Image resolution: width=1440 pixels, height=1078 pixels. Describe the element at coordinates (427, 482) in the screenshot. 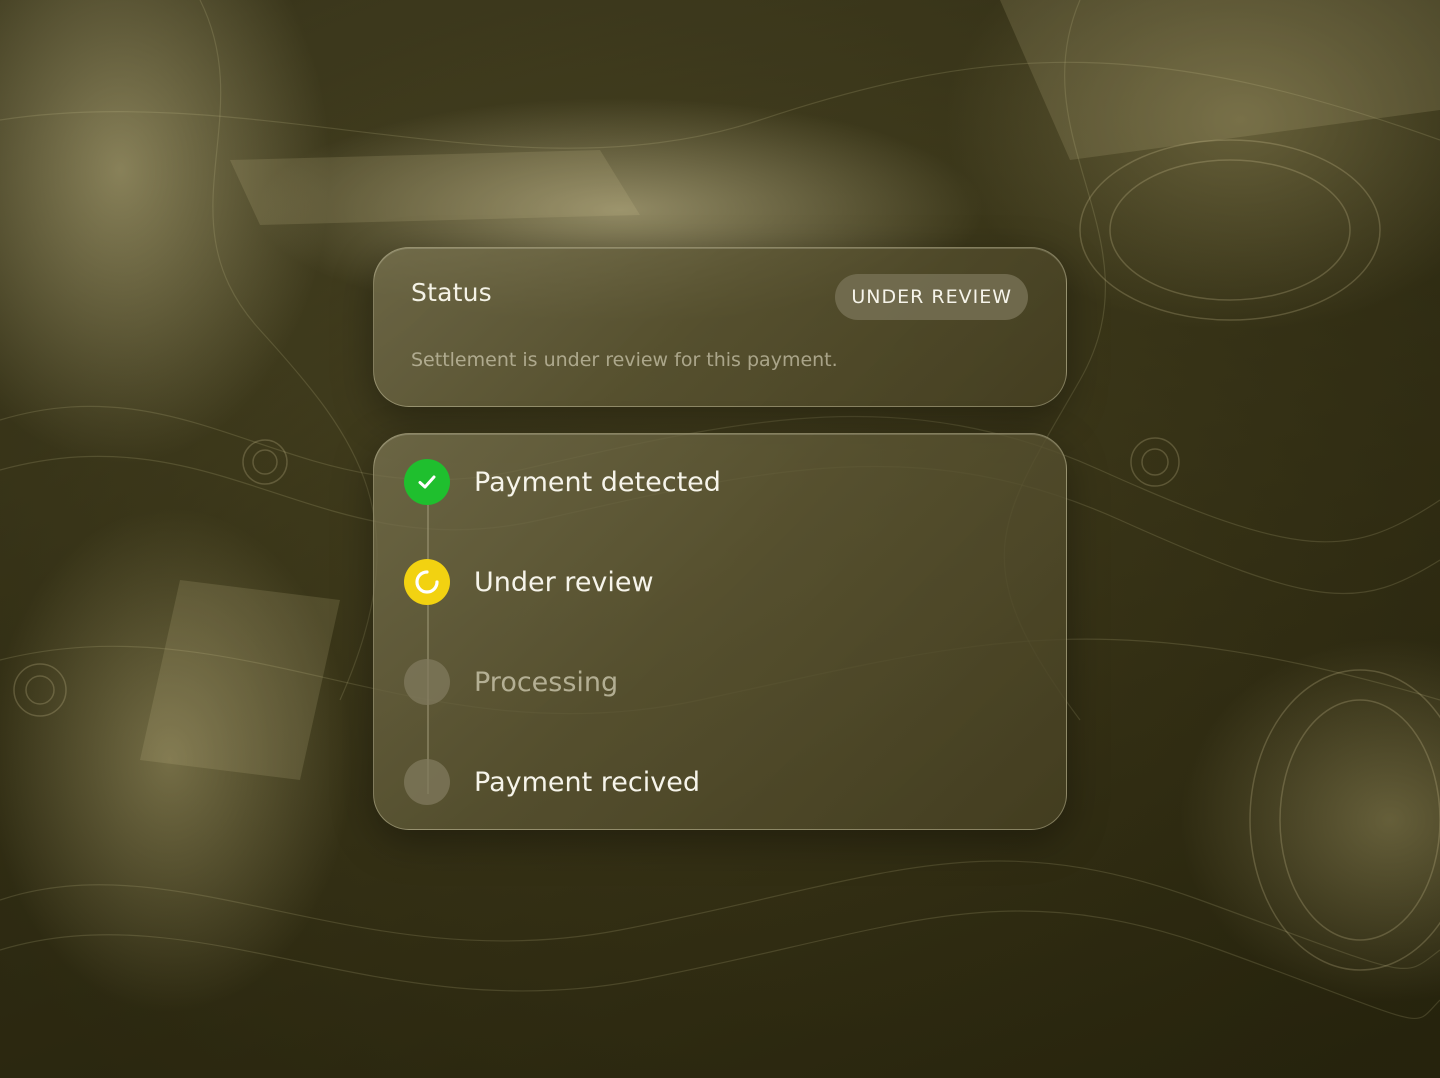

I see `check-icon` at that location.